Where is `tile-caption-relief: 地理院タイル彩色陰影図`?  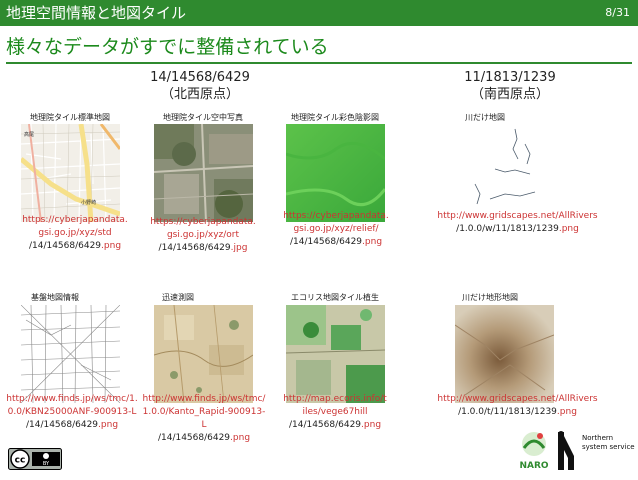 tile-caption-relief: 地理院タイル彩色陰影図 is located at coordinates (335, 117).